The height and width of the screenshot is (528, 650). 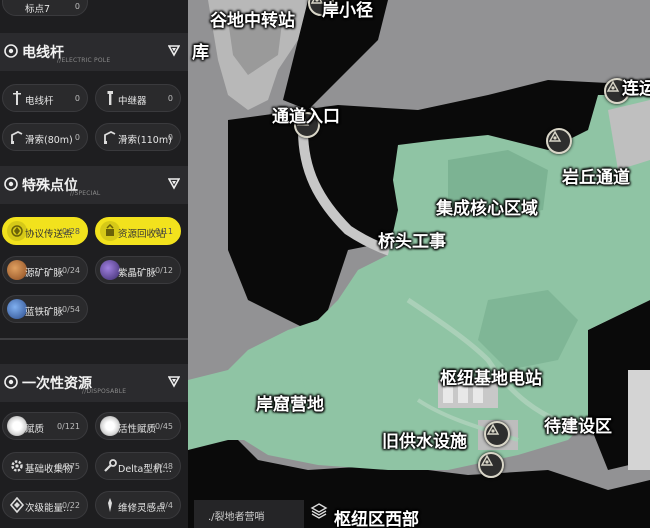 What do you see at coordinates (44, 273) in the screenshot?
I see `item-label: 源矿矿脉` at bounding box center [44, 273].